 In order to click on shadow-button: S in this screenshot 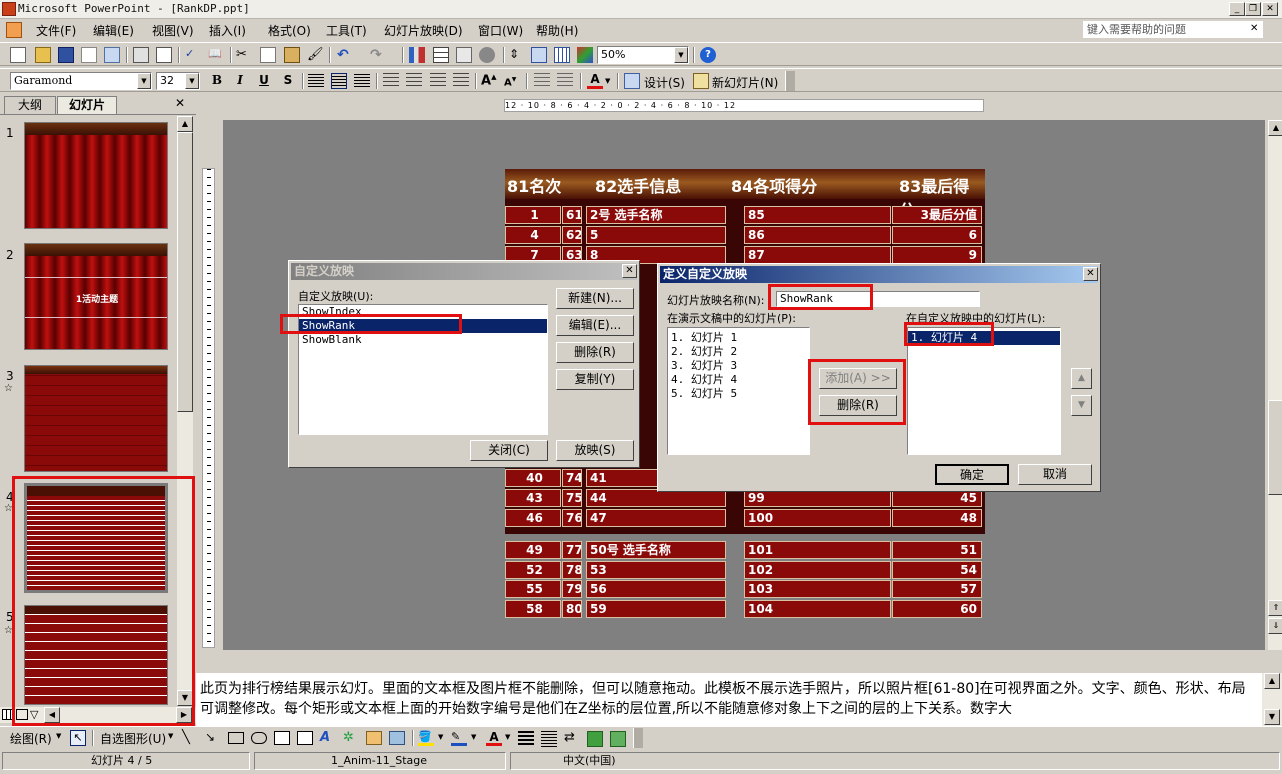, I will do `click(288, 80)`.